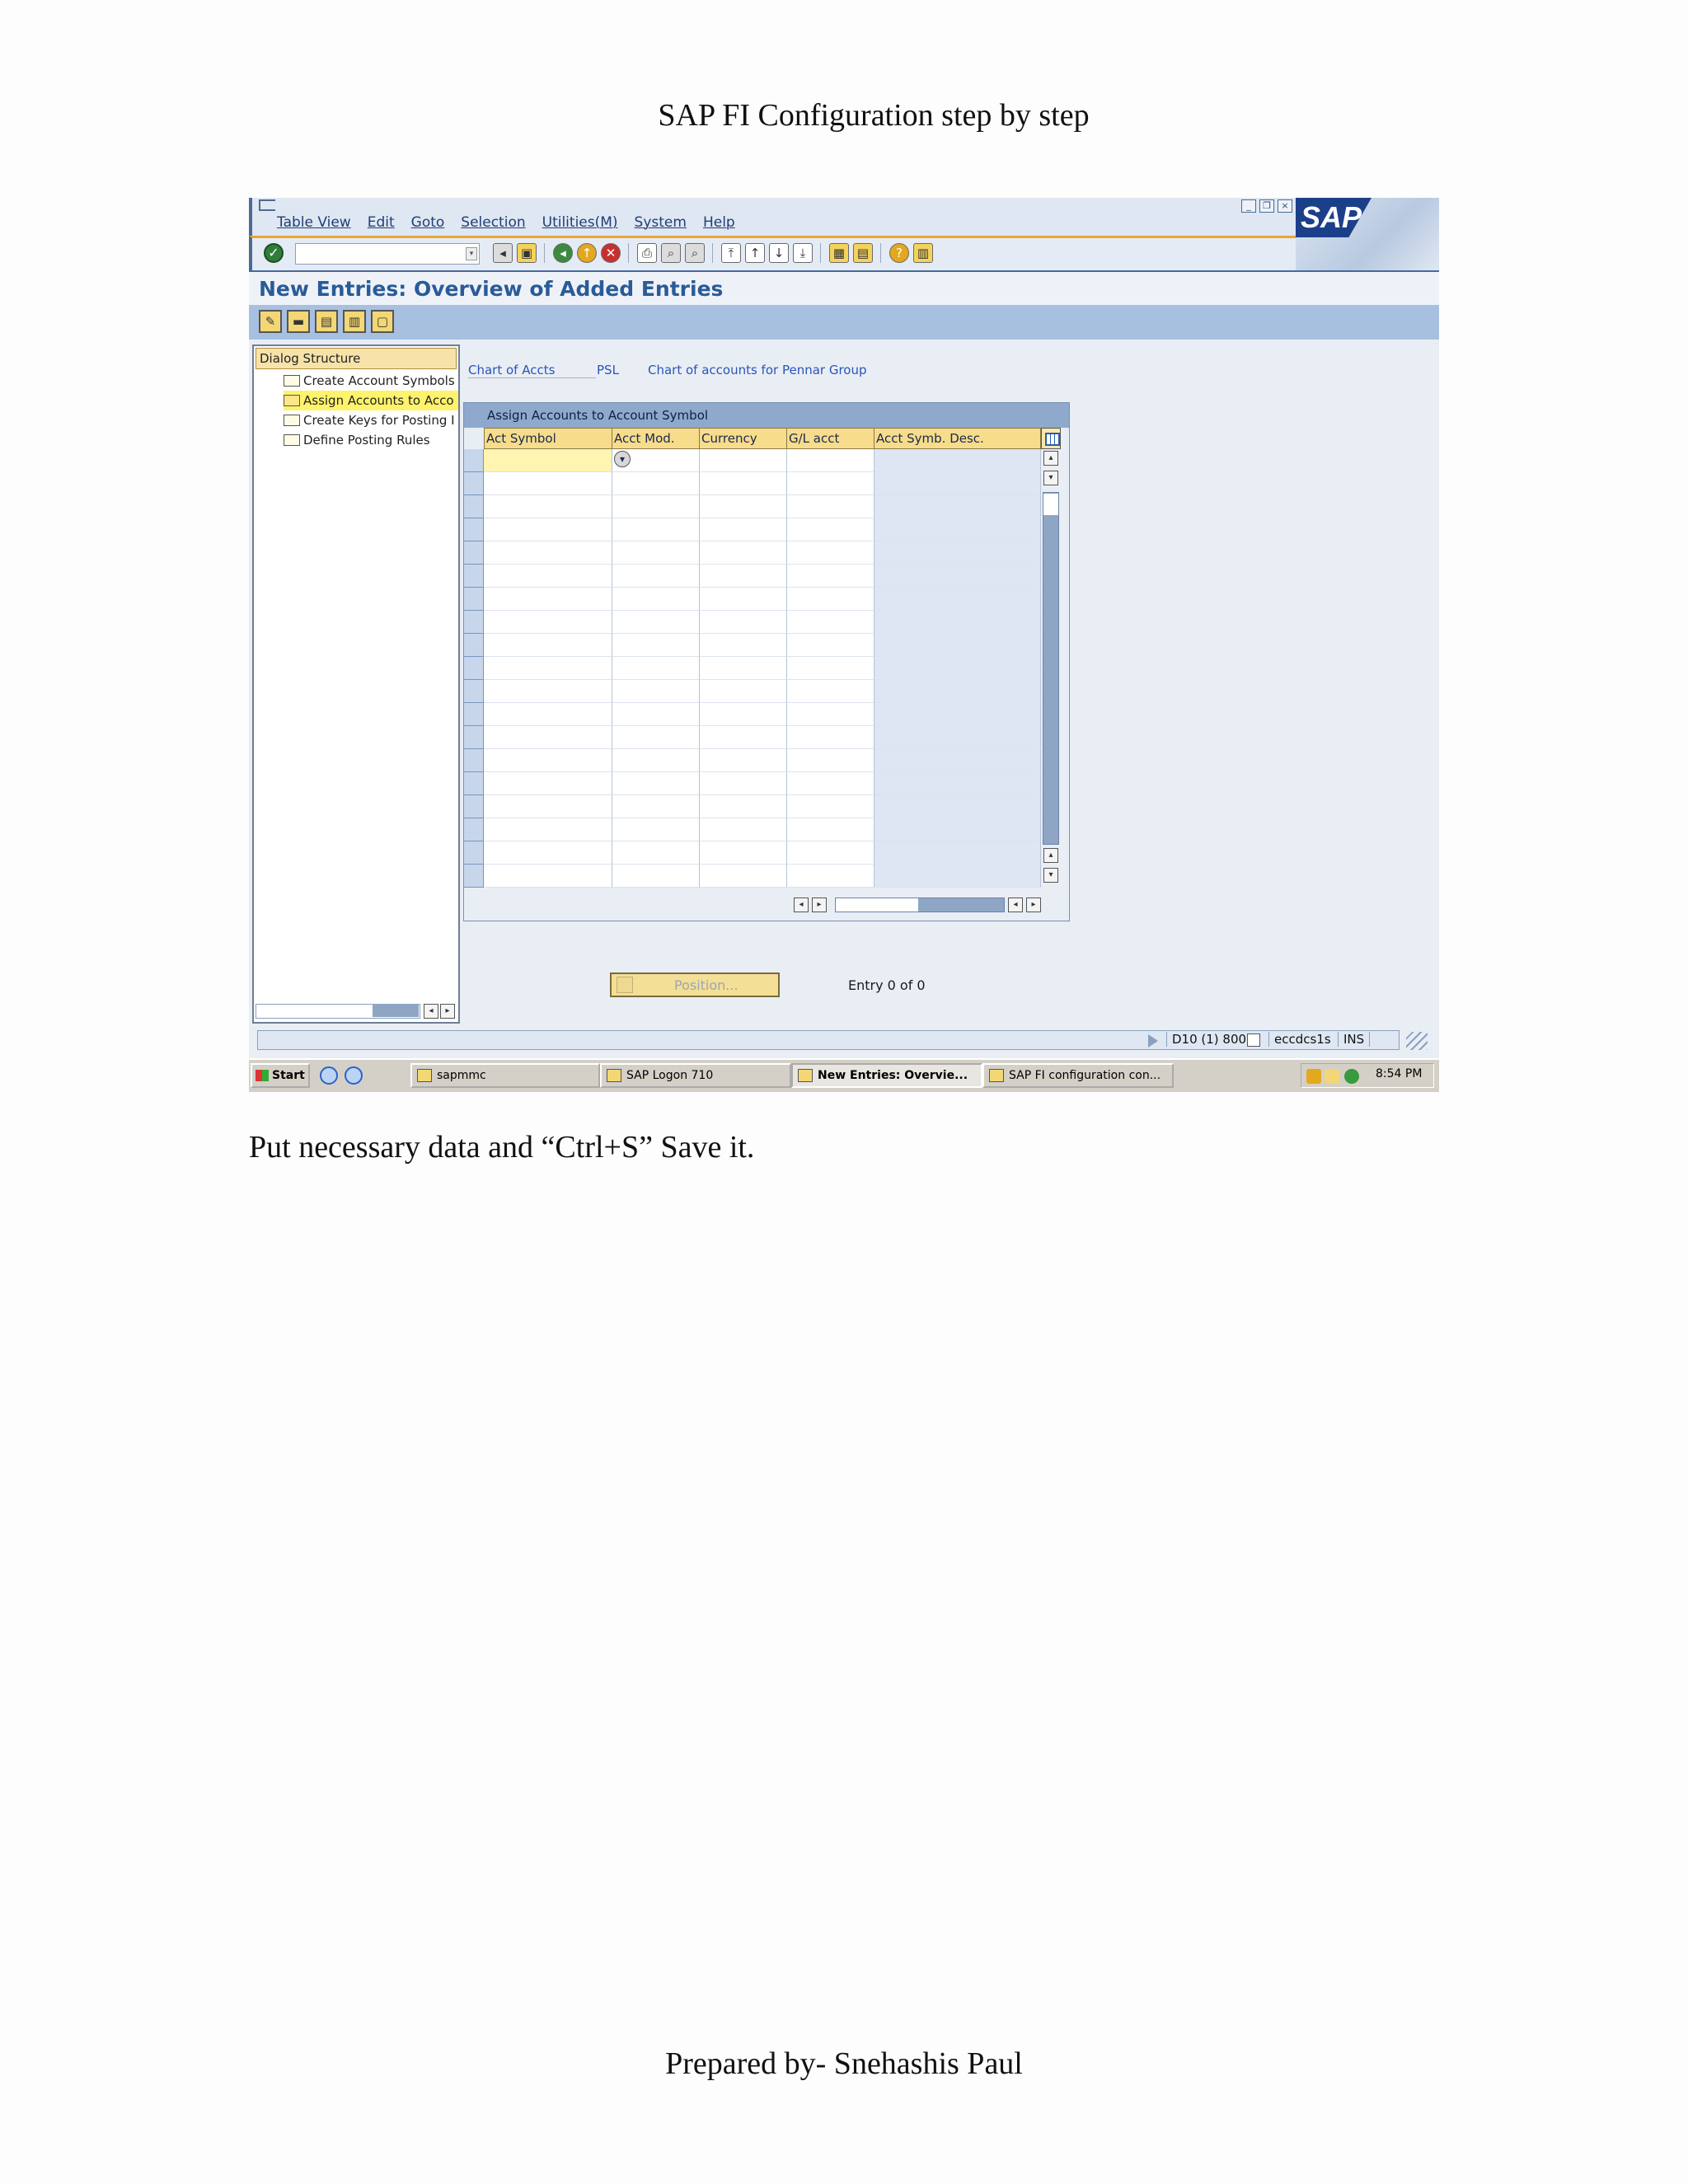  I want to click on previous-page-icon: ↑, so click(755, 253).